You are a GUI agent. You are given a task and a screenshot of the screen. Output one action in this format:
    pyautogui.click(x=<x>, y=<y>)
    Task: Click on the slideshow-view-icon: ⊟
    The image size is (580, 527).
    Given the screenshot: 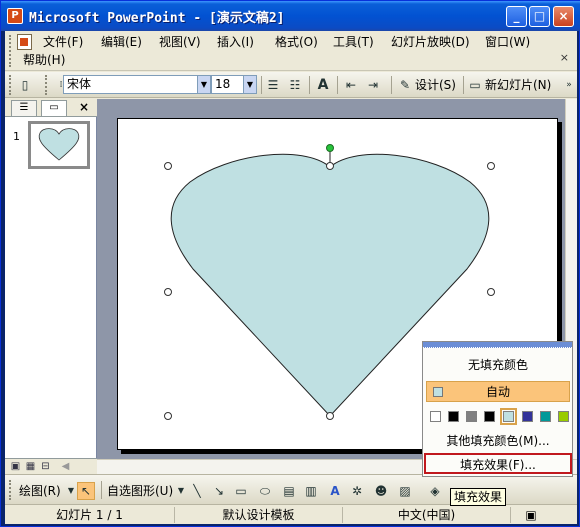 What is the action you would take?
    pyautogui.click(x=45, y=466)
    